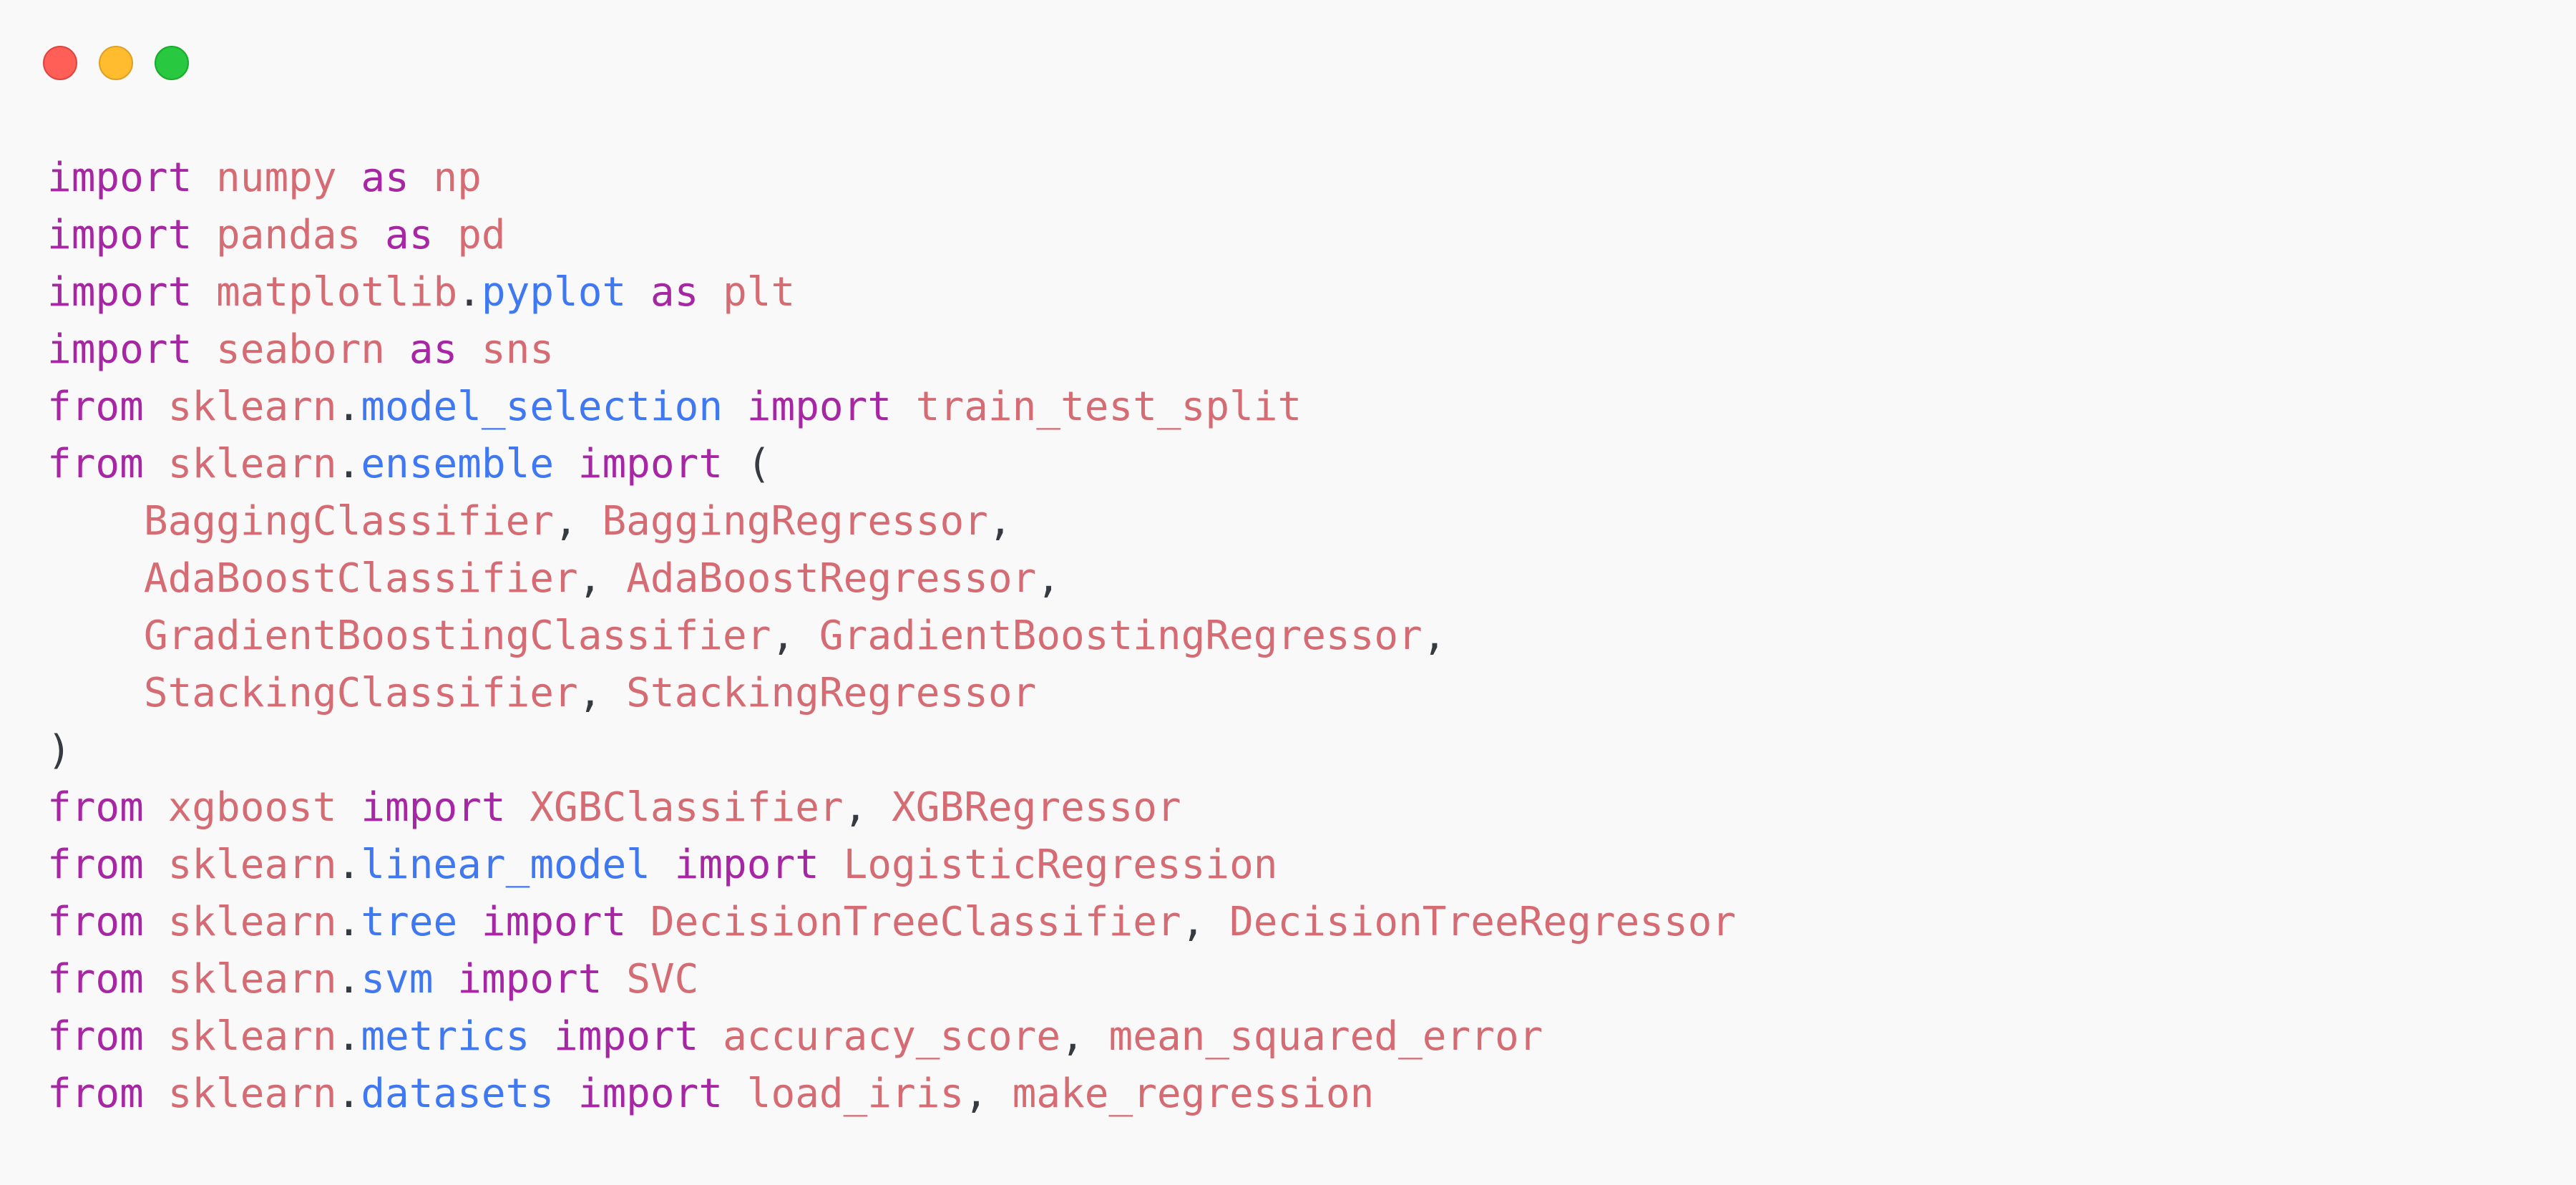  I want to click on zoom-button, so click(172, 63).